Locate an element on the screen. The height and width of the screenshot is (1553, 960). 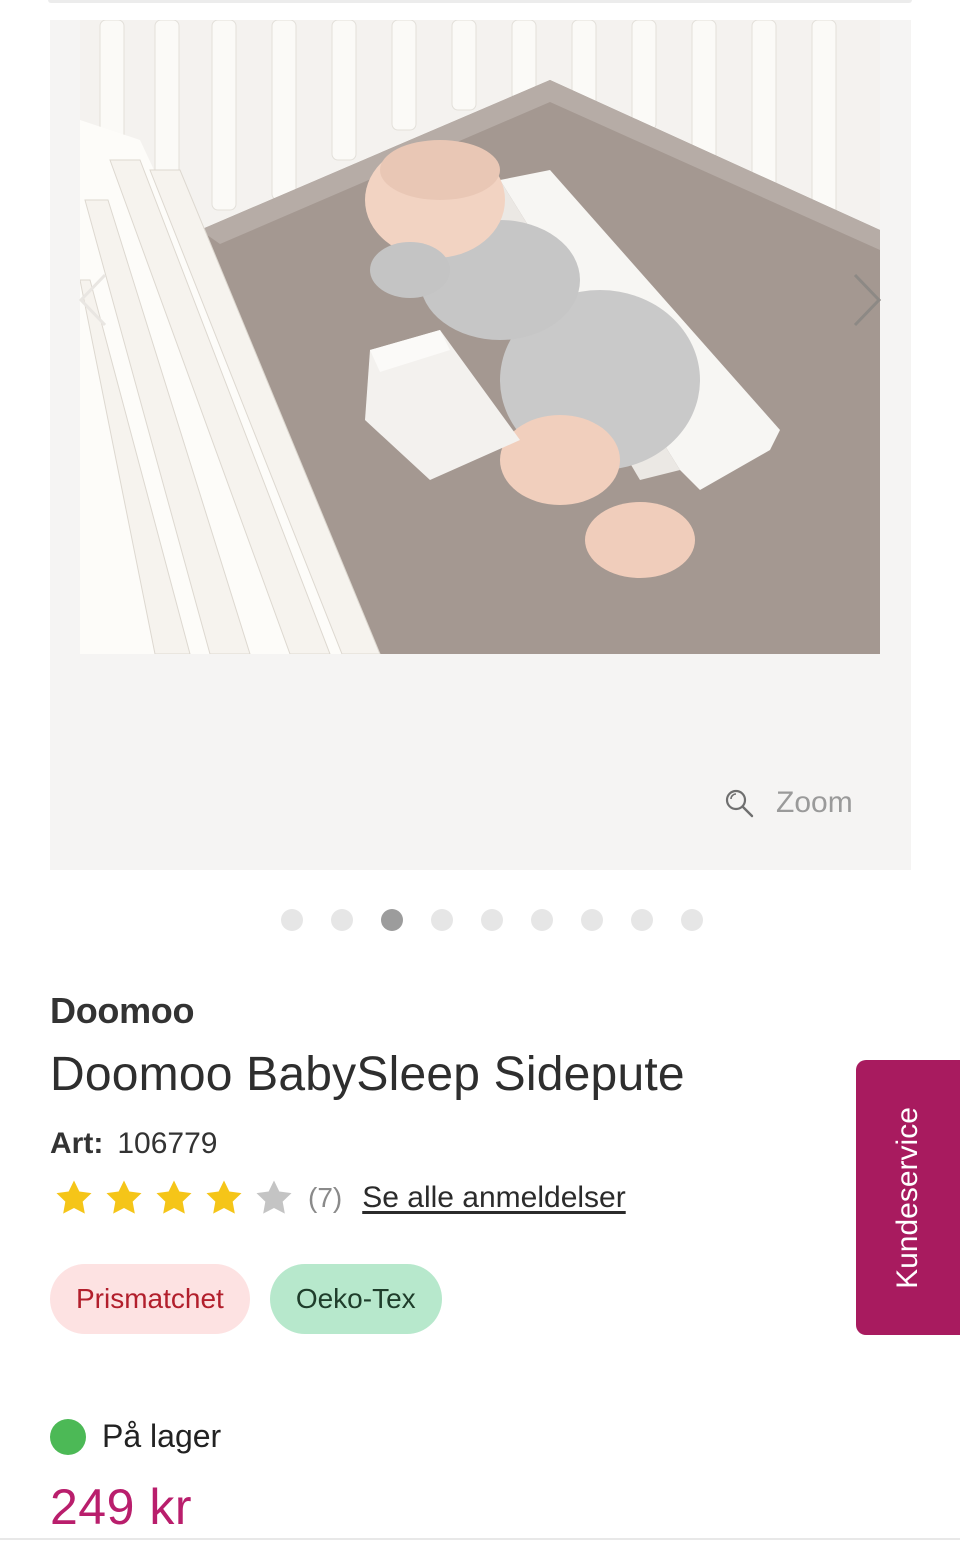
gallery-next-button is located at coordinates (867, 300).